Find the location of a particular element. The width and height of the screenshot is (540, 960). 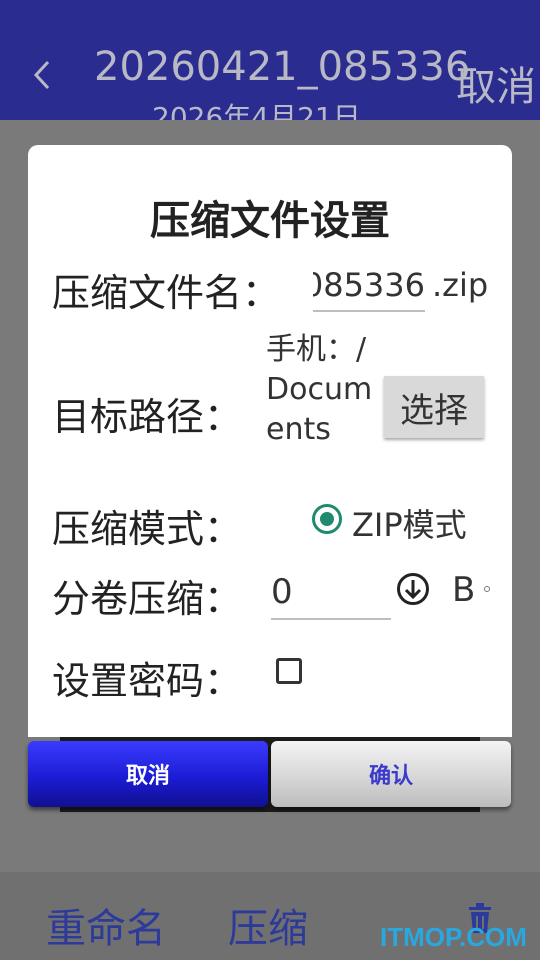

split-size-value: 0 is located at coordinates (282, 592).